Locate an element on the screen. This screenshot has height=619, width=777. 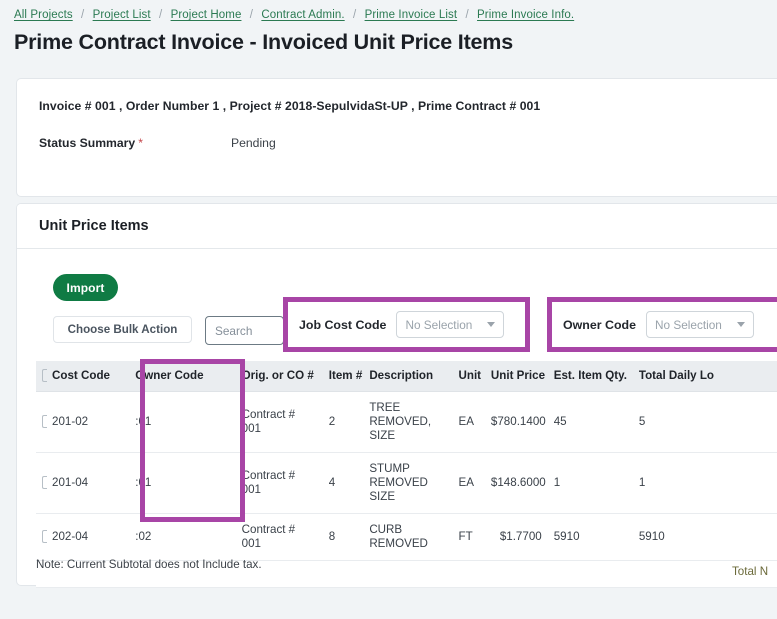
job-cost-code-label: Job Cost Code is located at coordinates (343, 324).